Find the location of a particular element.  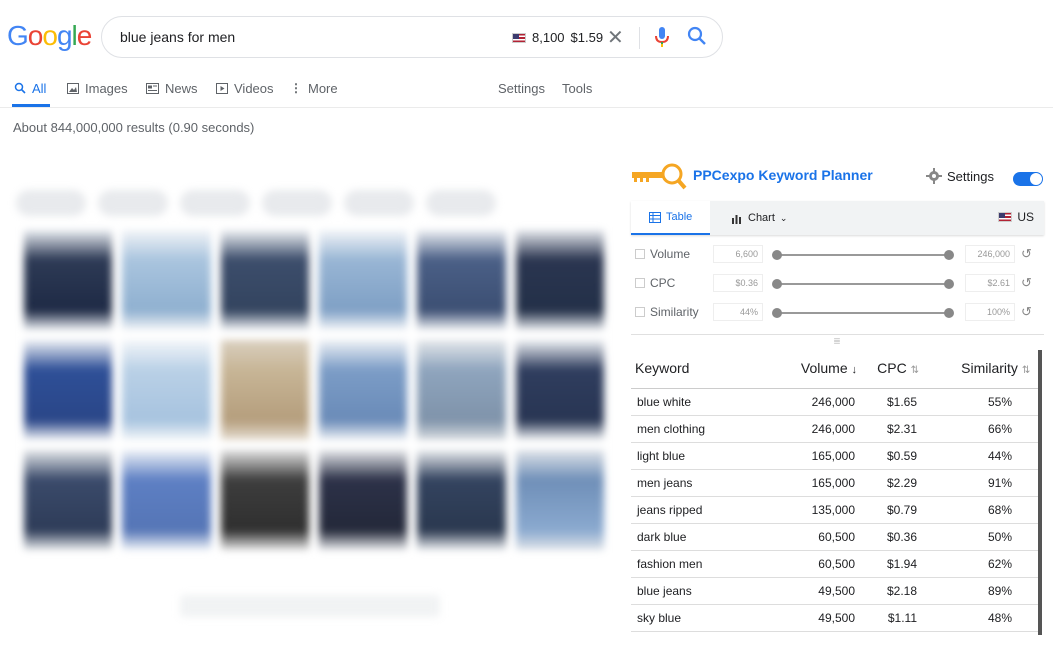

view-all-bar is located at coordinates (310, 606).